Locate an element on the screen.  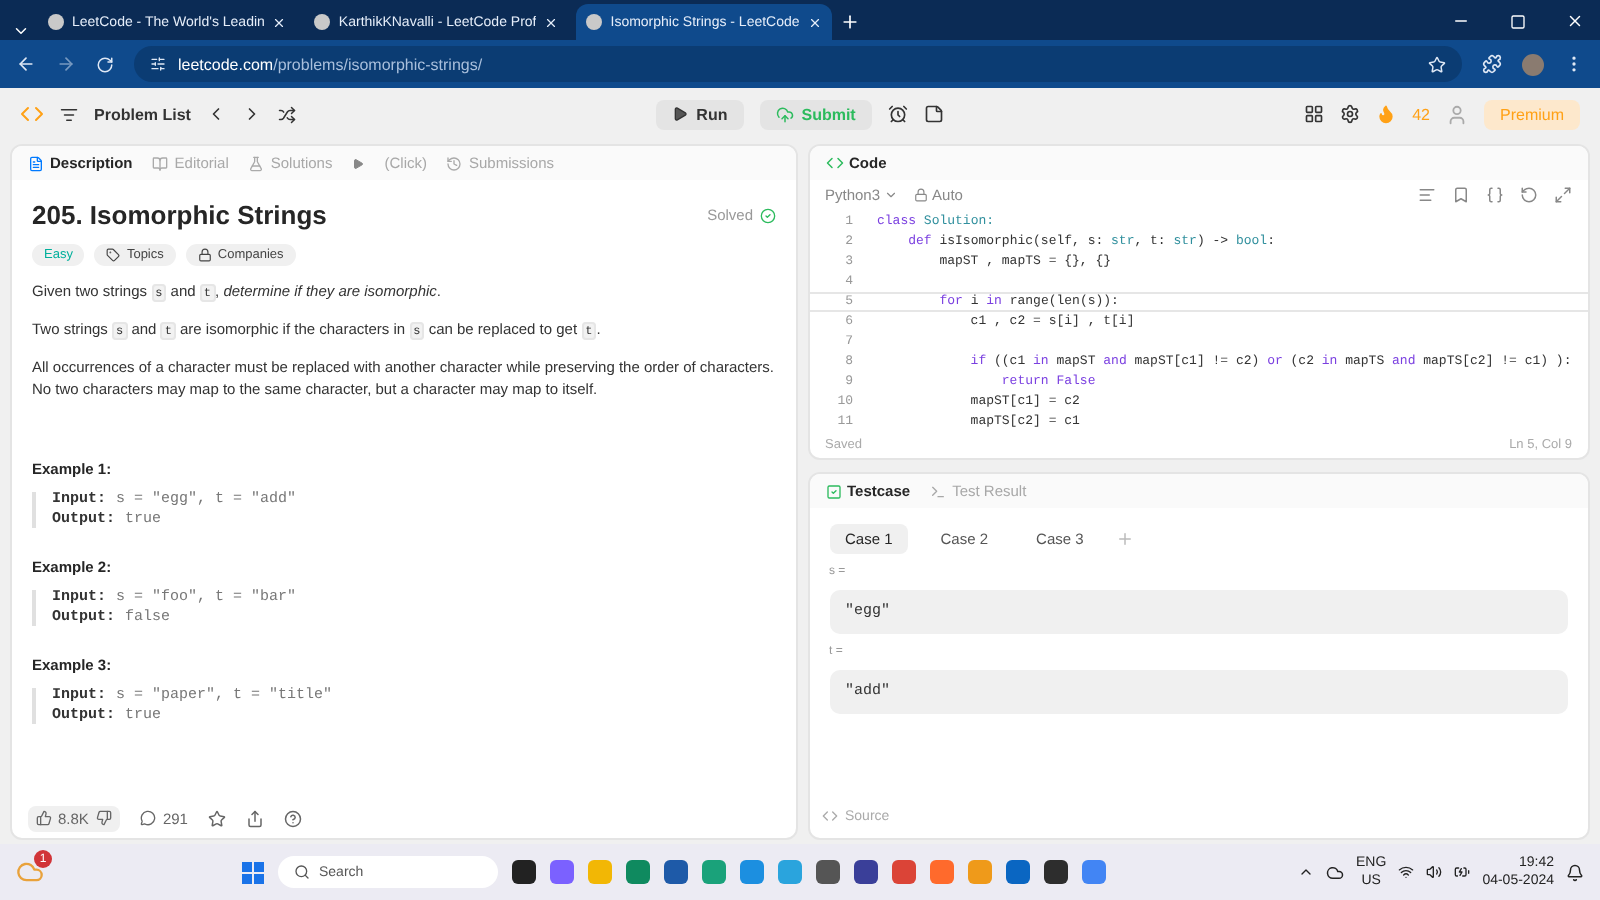
site-settings-icon is located at coordinates (158, 64).